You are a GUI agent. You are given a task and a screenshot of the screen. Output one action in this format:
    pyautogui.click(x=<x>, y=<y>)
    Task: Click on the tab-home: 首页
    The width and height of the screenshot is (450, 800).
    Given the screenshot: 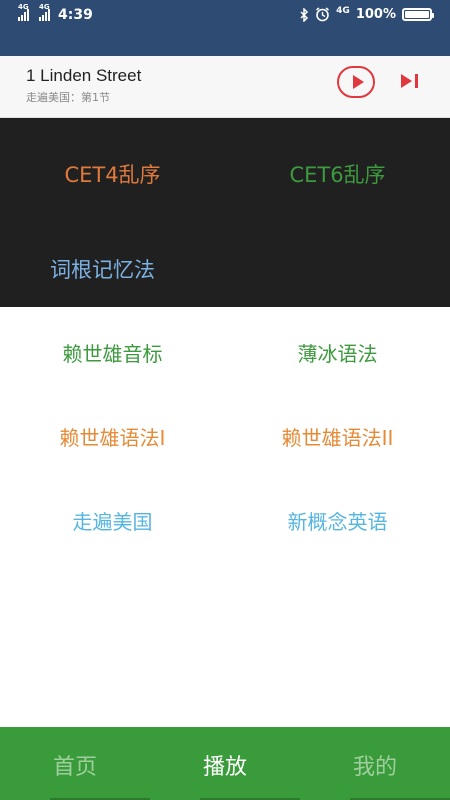 What is the action you would take?
    pyautogui.click(x=75, y=763)
    